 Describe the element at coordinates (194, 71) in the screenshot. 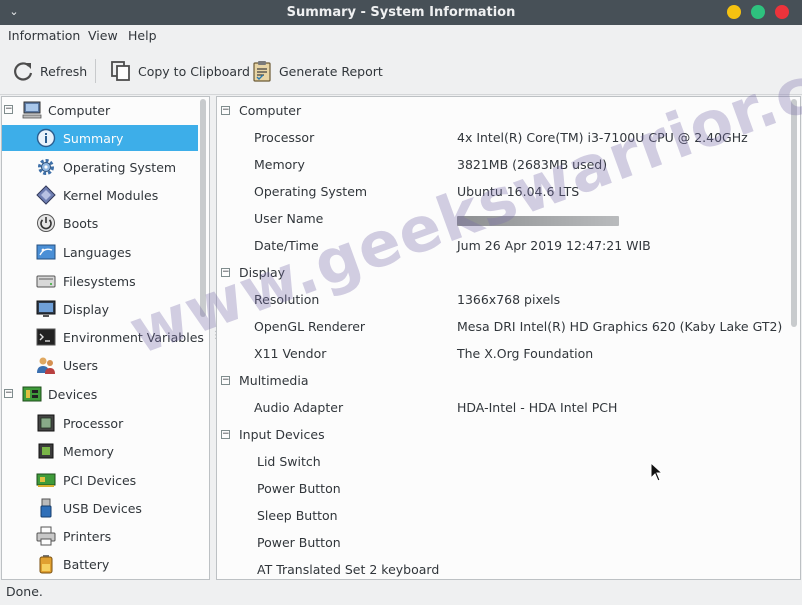

I see `copy-label: Copy to Clipboard` at that location.